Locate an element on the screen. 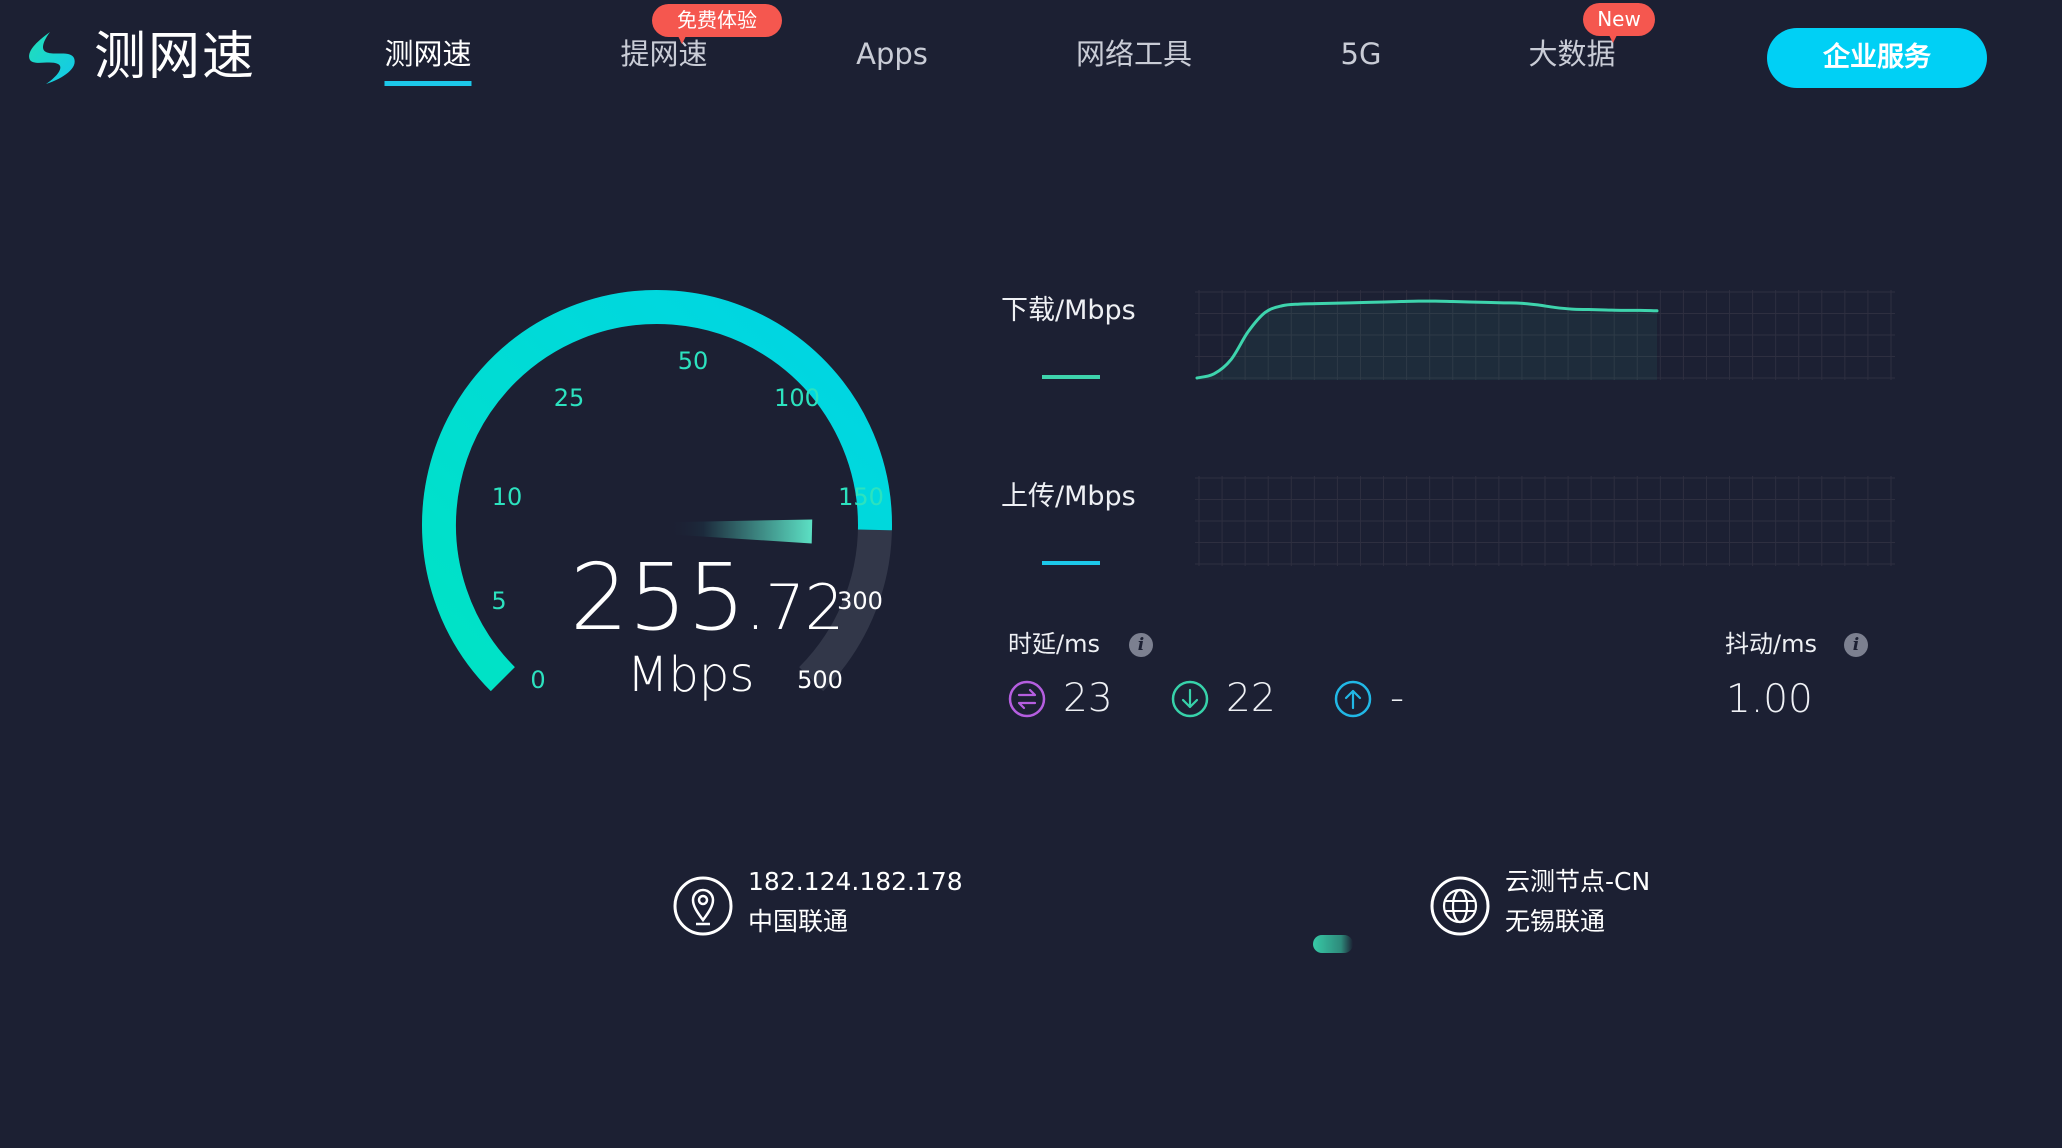  location-pin-icon is located at coordinates (703, 906).